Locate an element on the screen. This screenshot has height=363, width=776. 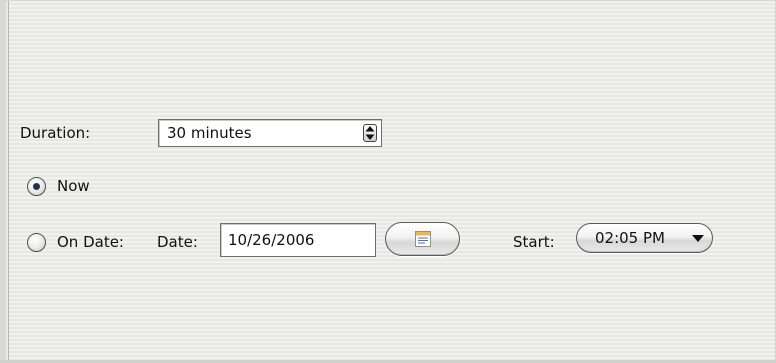
radio-selected-dot is located at coordinates (36, 186).